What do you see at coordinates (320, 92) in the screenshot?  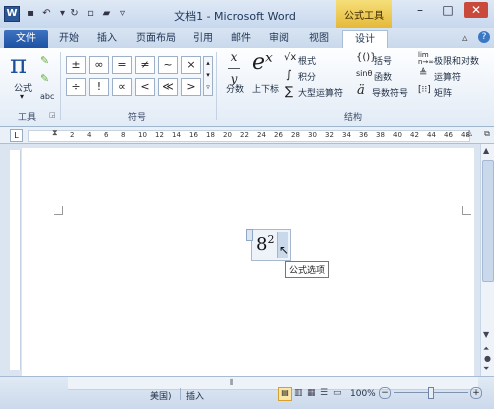 I see `large-operator-button: 大型运算符` at bounding box center [320, 92].